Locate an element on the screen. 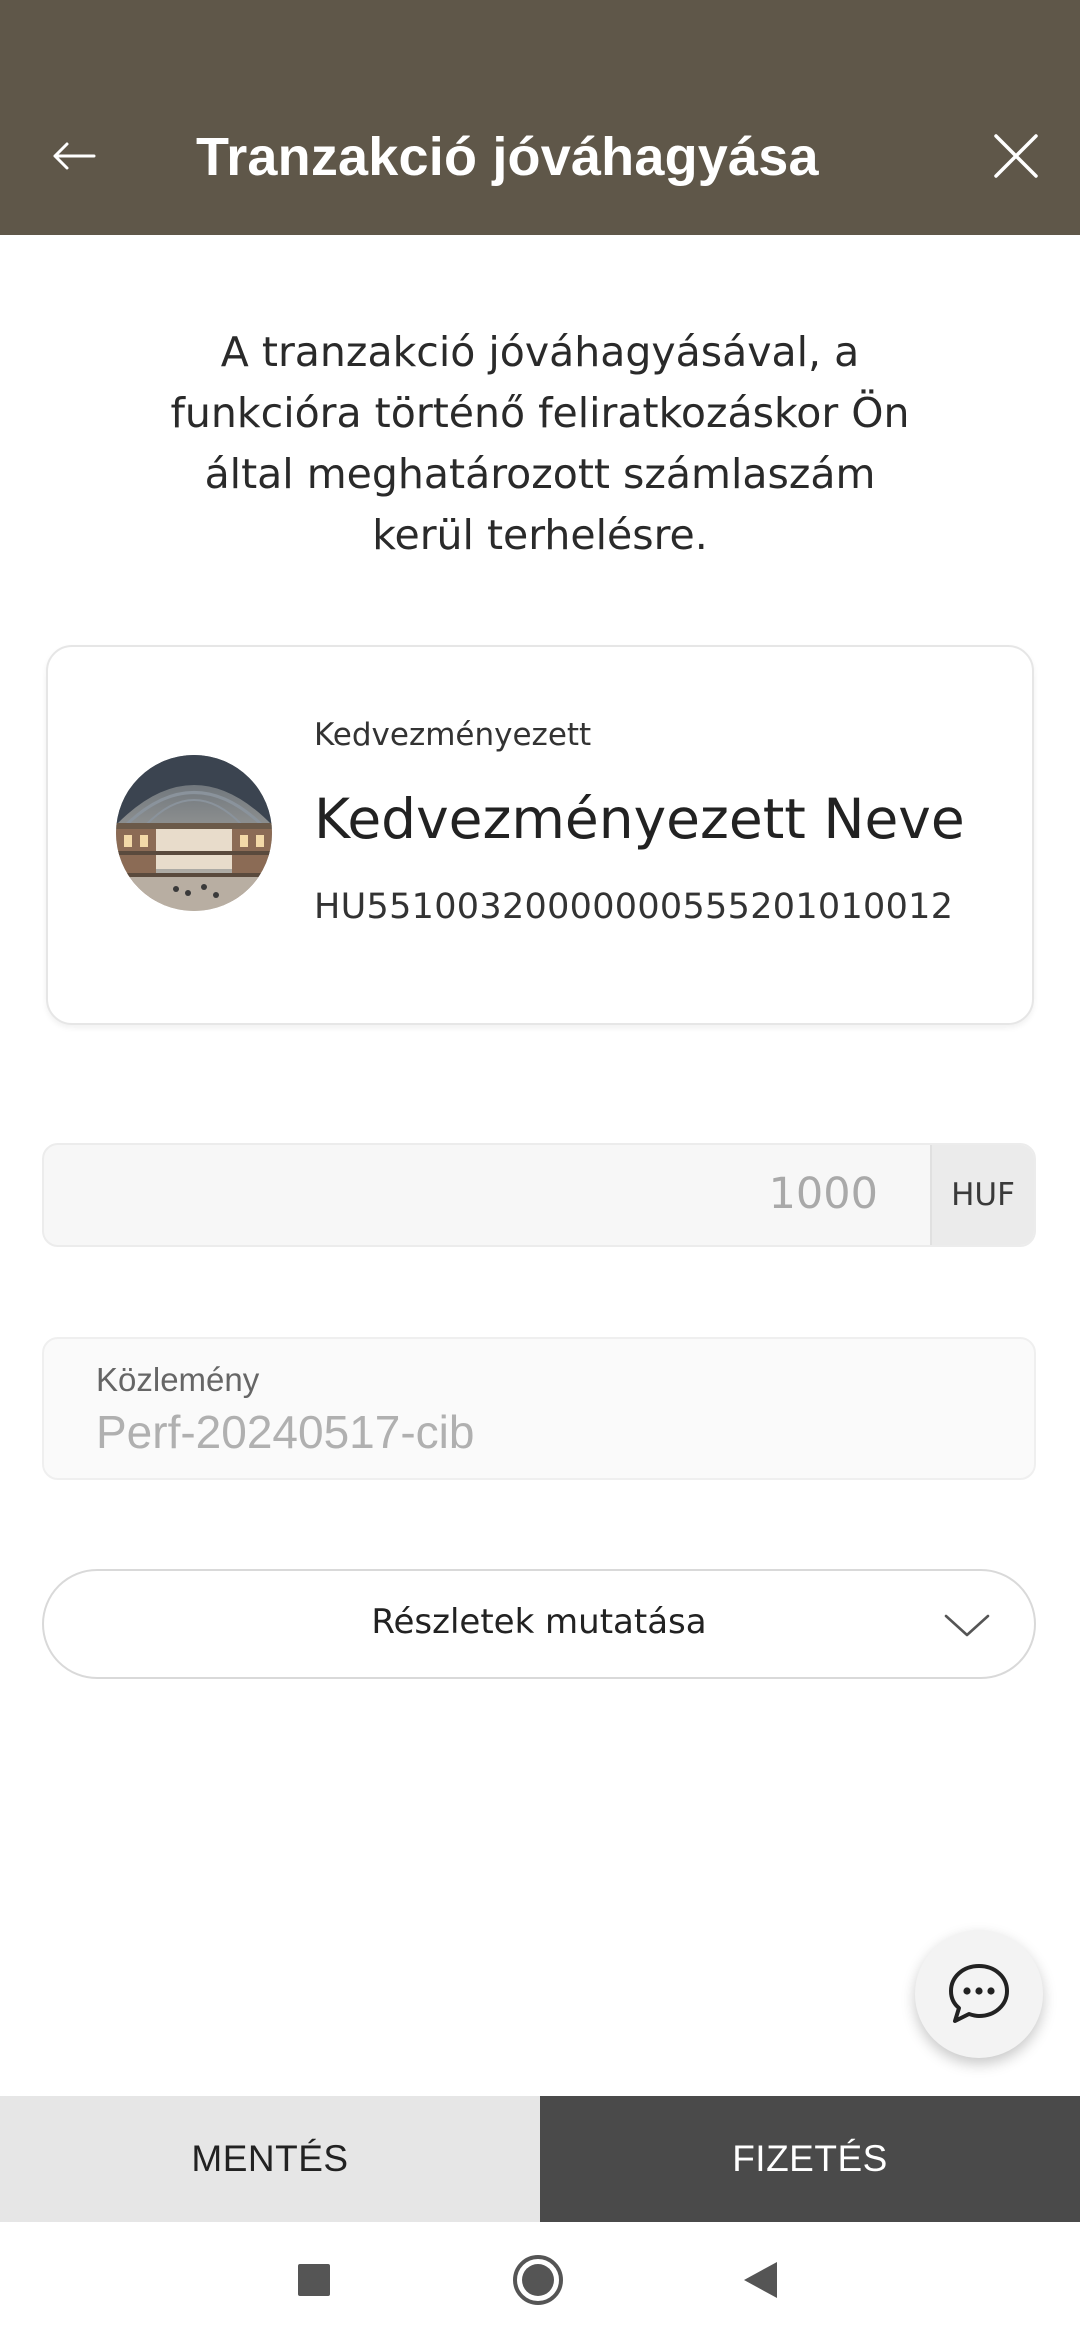 This screenshot has height=2335, width=1080. home-circle-icon is located at coordinates (538, 2280).